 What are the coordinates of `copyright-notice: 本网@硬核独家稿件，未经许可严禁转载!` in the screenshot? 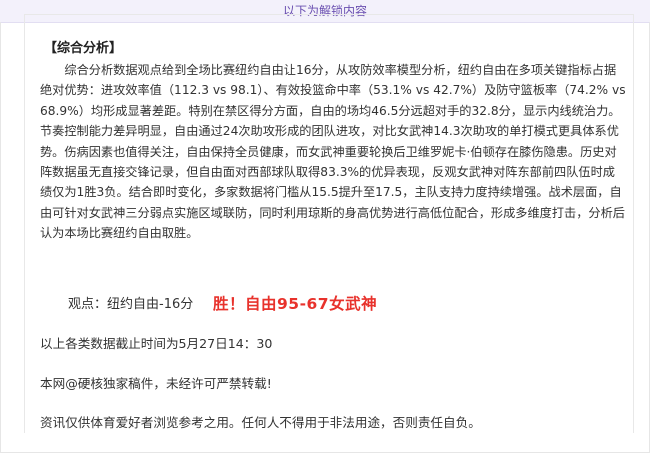 It's located at (156, 383).